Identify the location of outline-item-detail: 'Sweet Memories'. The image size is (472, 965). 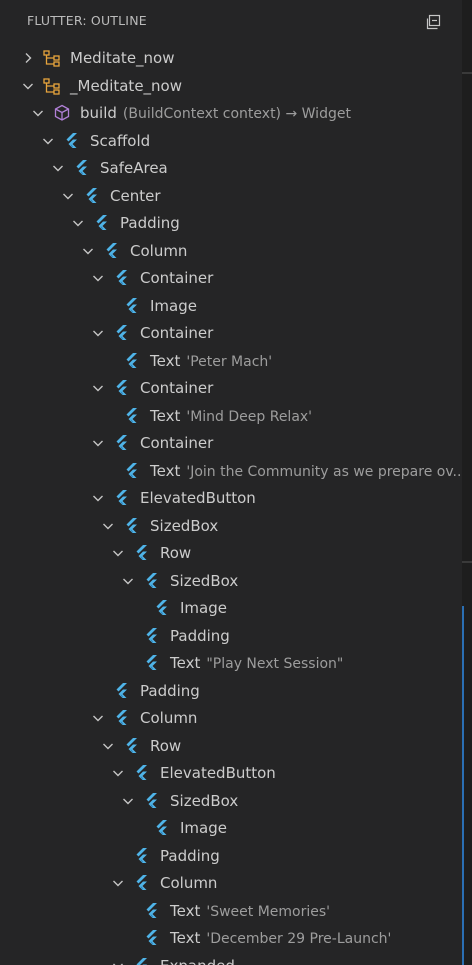
(268, 911).